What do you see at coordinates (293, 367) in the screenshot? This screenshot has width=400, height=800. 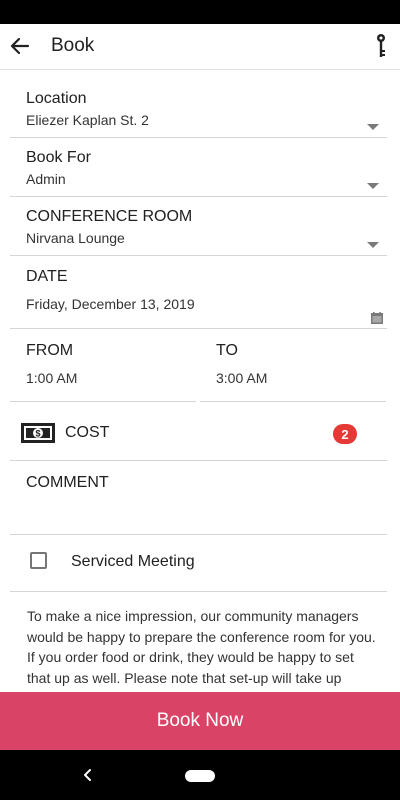 I see `to-time-picker: TO 3:00 AM` at bounding box center [293, 367].